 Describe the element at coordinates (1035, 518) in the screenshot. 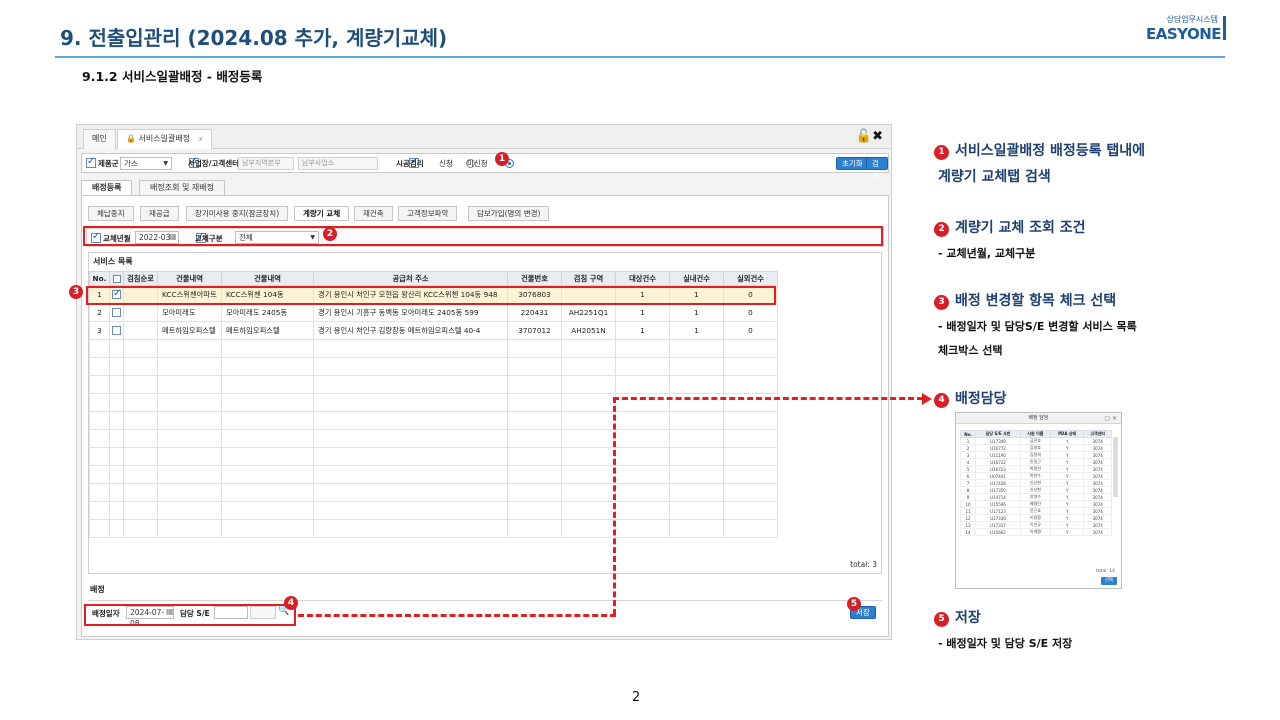

I see `popup-row: 12 U17336 이용환 Y 3074` at that location.